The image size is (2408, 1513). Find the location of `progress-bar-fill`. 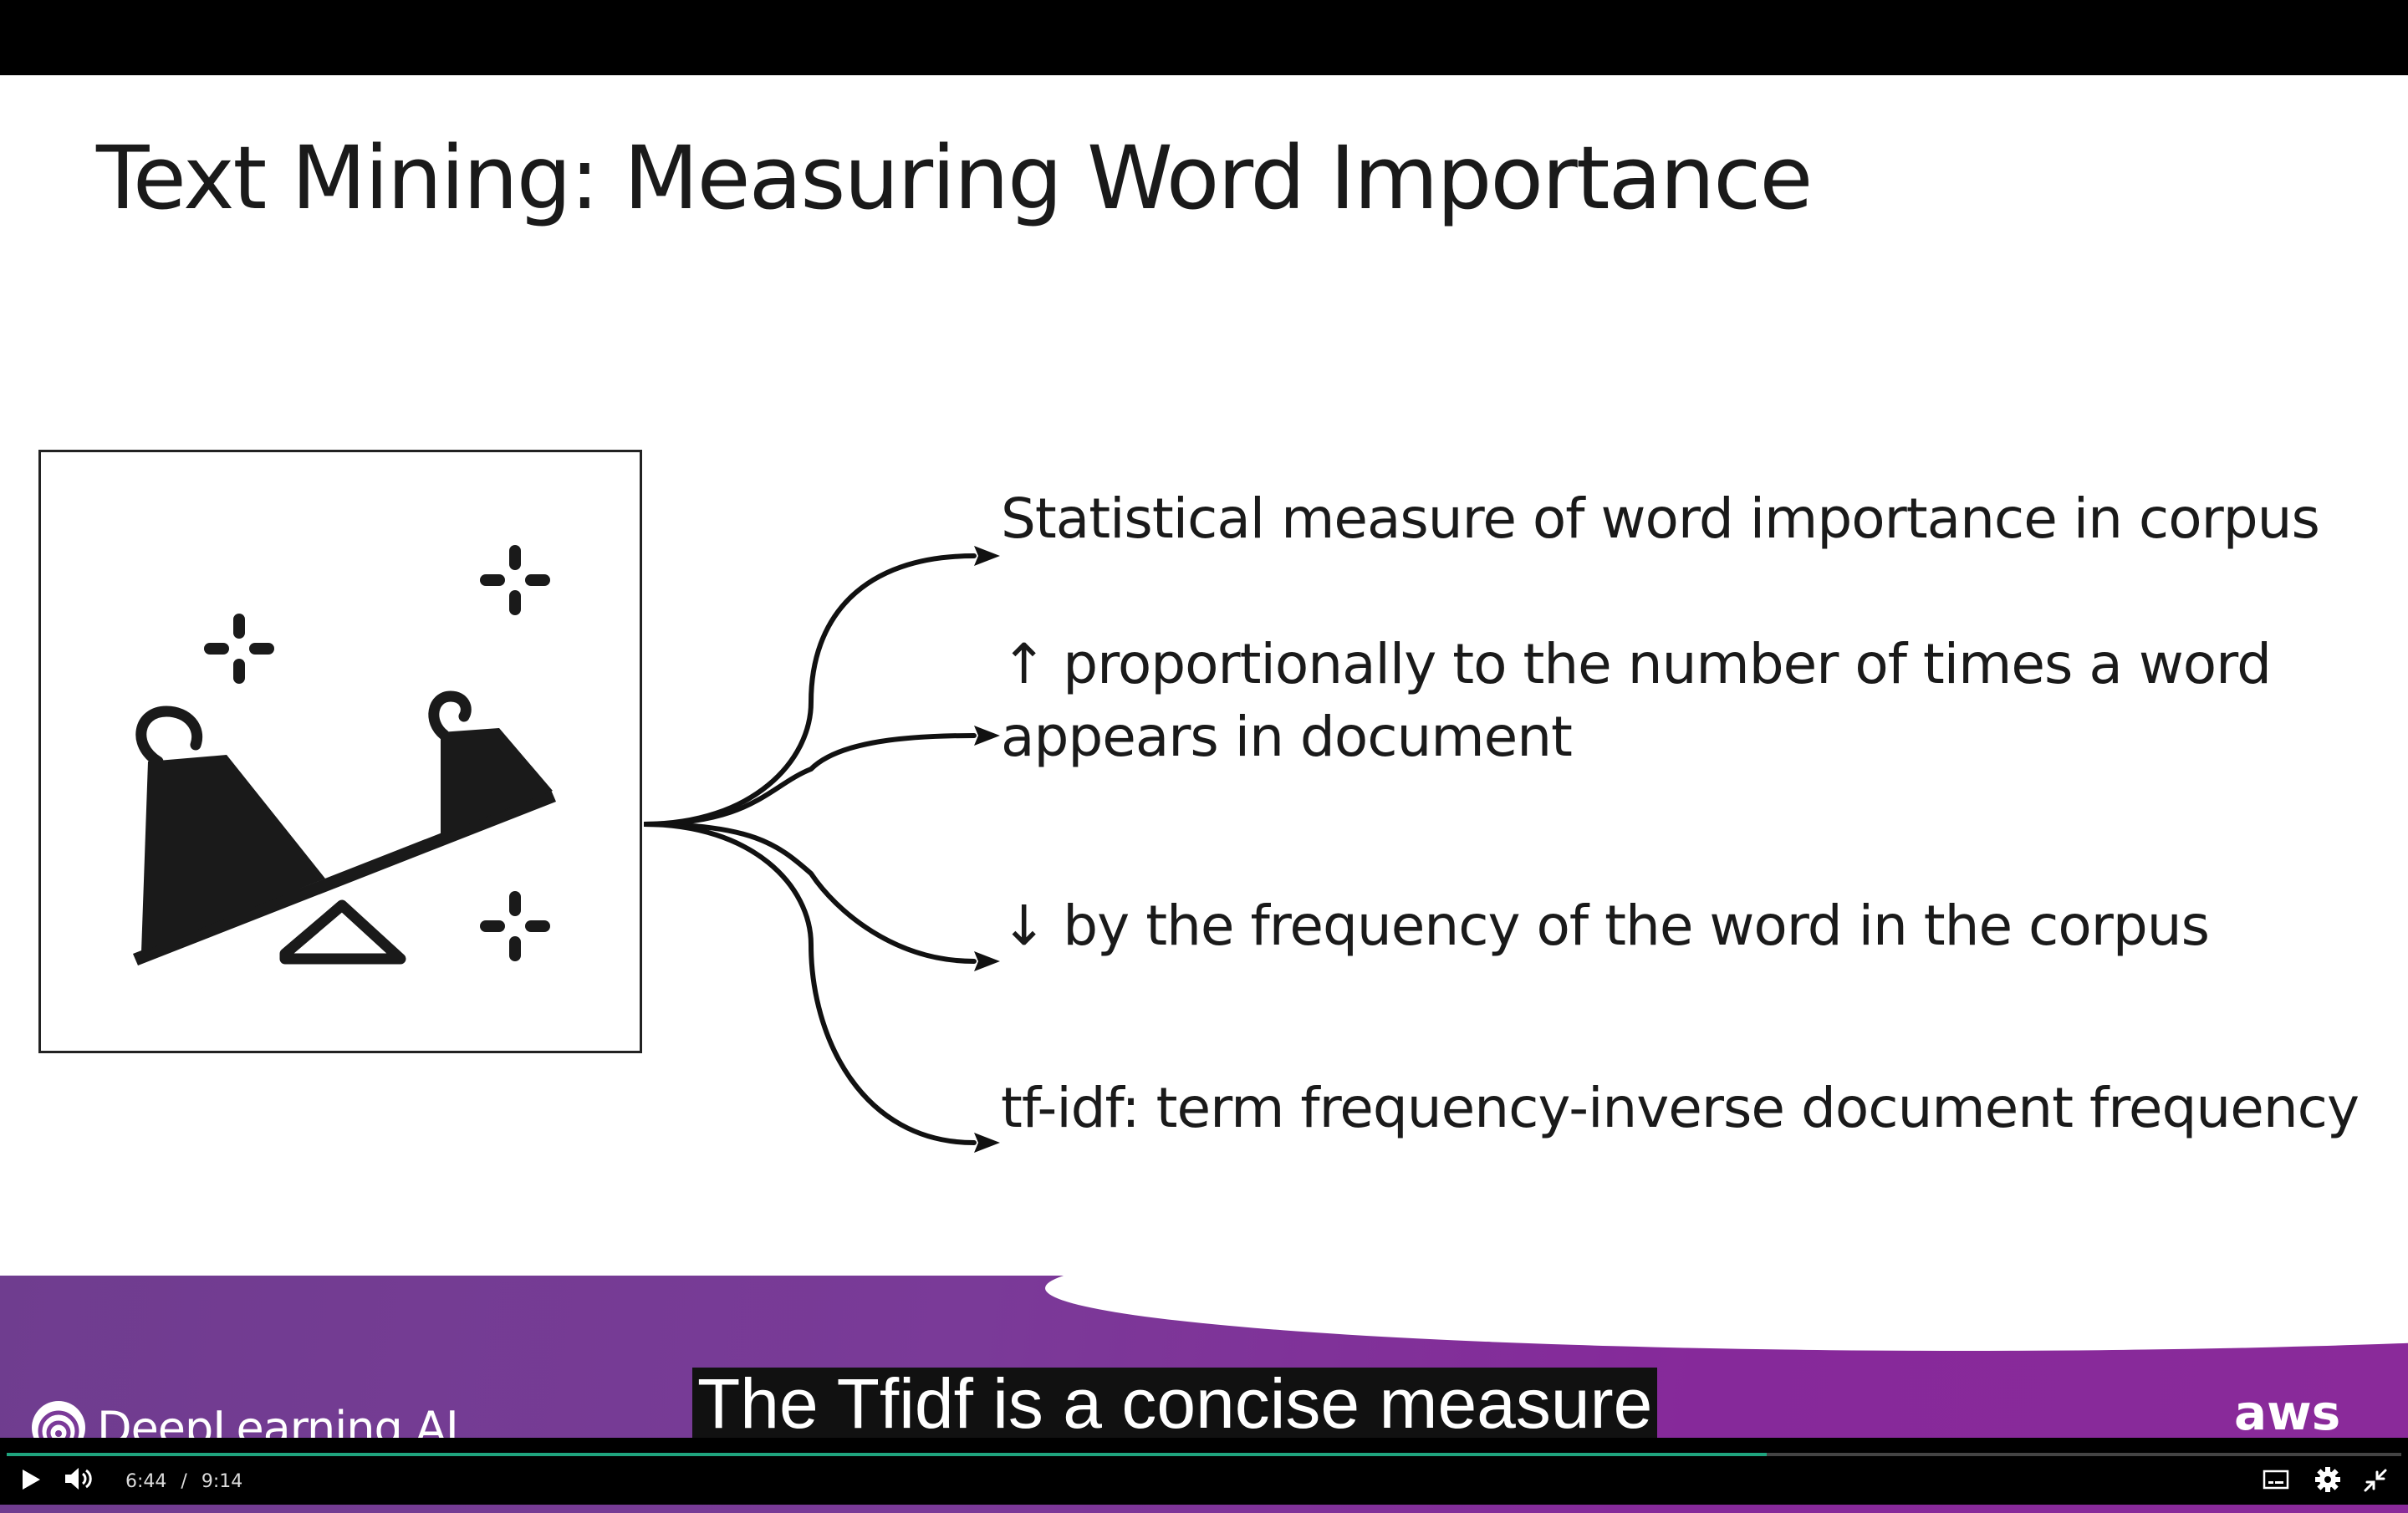

progress-bar-fill is located at coordinates (888, 1454).